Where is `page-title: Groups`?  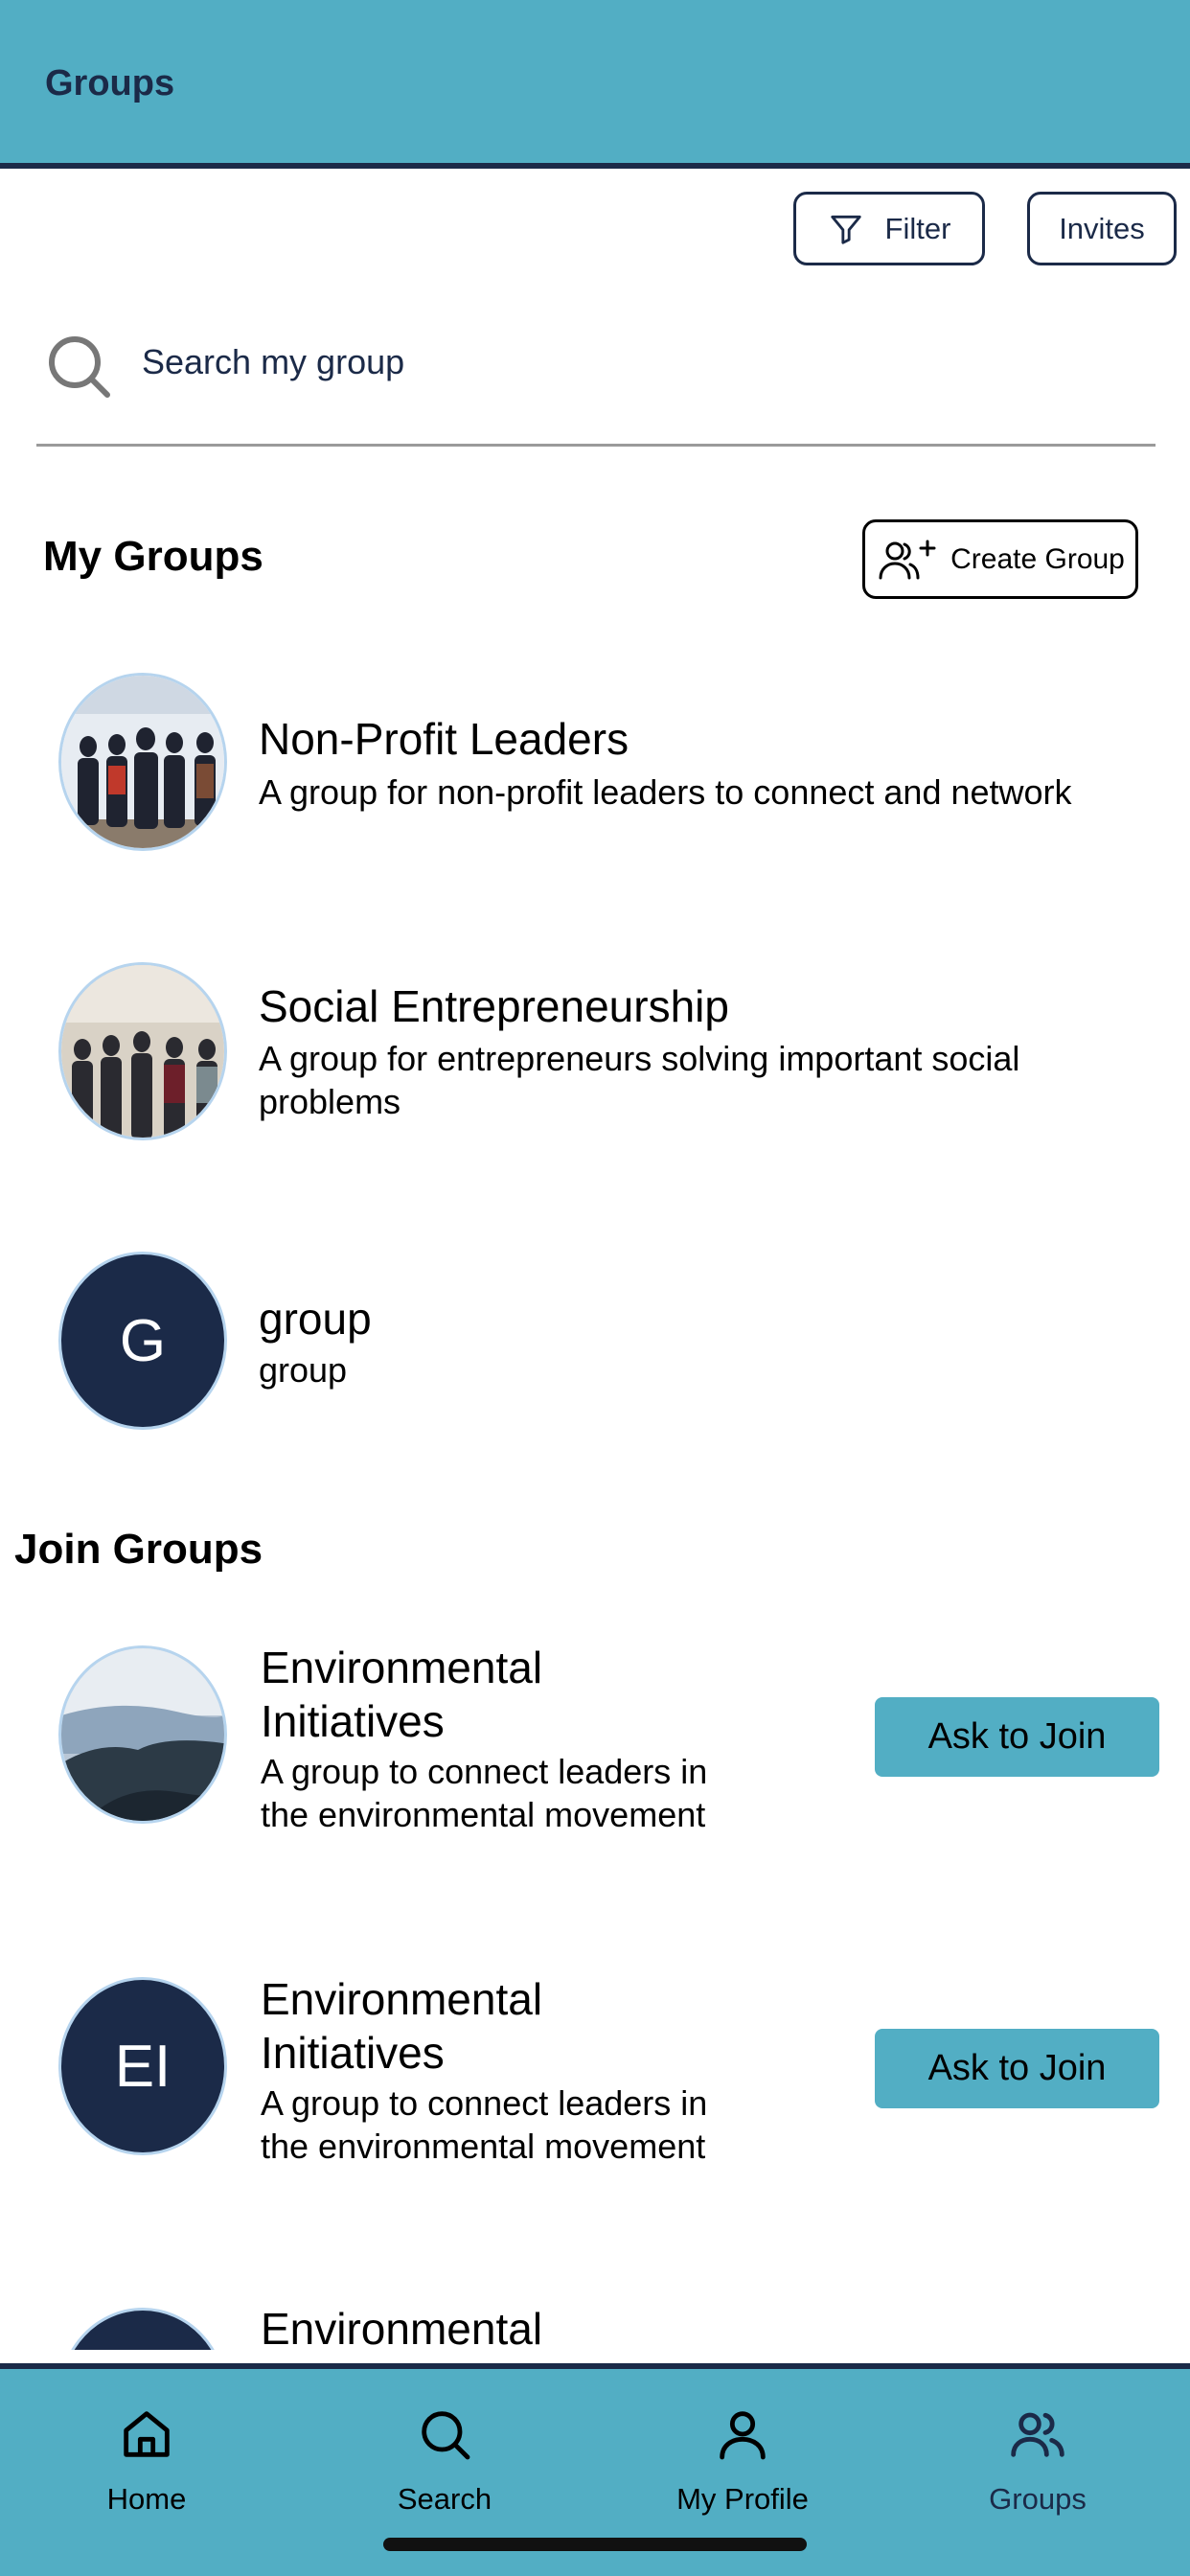 page-title: Groups is located at coordinates (110, 83).